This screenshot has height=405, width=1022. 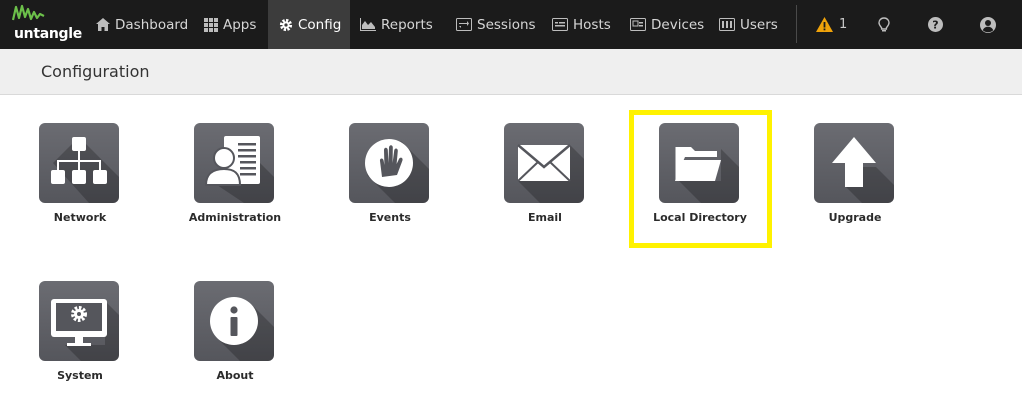 What do you see at coordinates (824, 24) in the screenshot?
I see `warning-icon` at bounding box center [824, 24].